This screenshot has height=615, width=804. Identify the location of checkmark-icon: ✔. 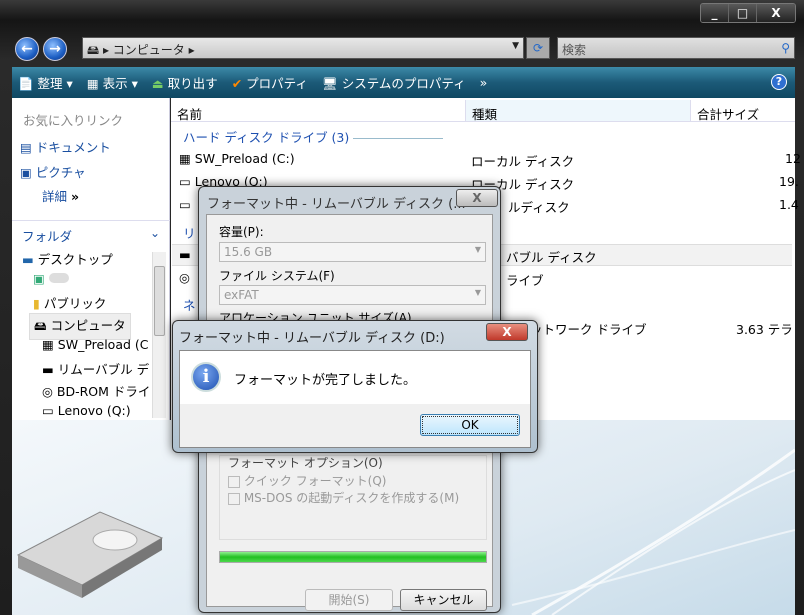
(237, 83).